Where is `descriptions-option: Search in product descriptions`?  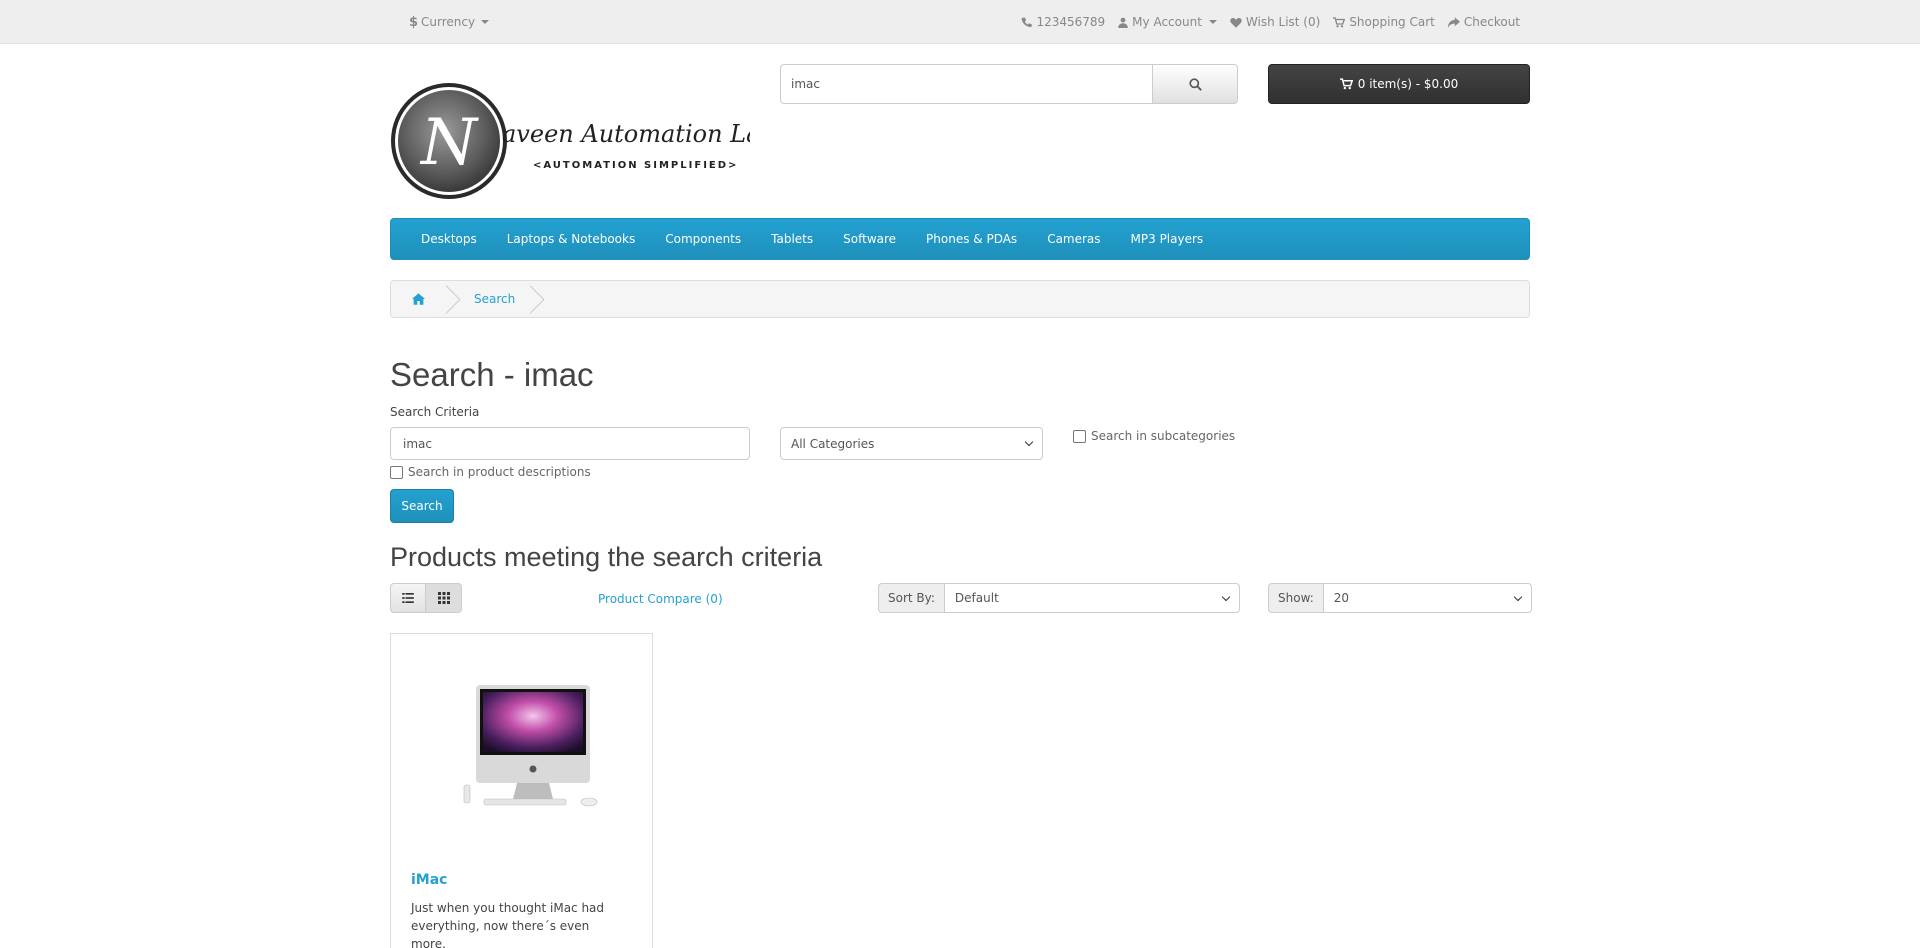 descriptions-option: Search in product descriptions is located at coordinates (960, 472).